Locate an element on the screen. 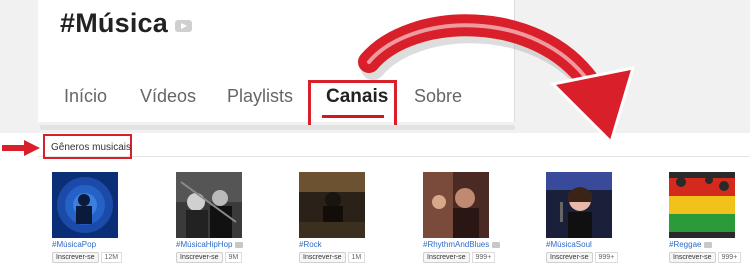 The height and width of the screenshot is (265, 750). channel-card-reggae: #Reggae Inscrever-se 999+ is located at coordinates (709, 218).